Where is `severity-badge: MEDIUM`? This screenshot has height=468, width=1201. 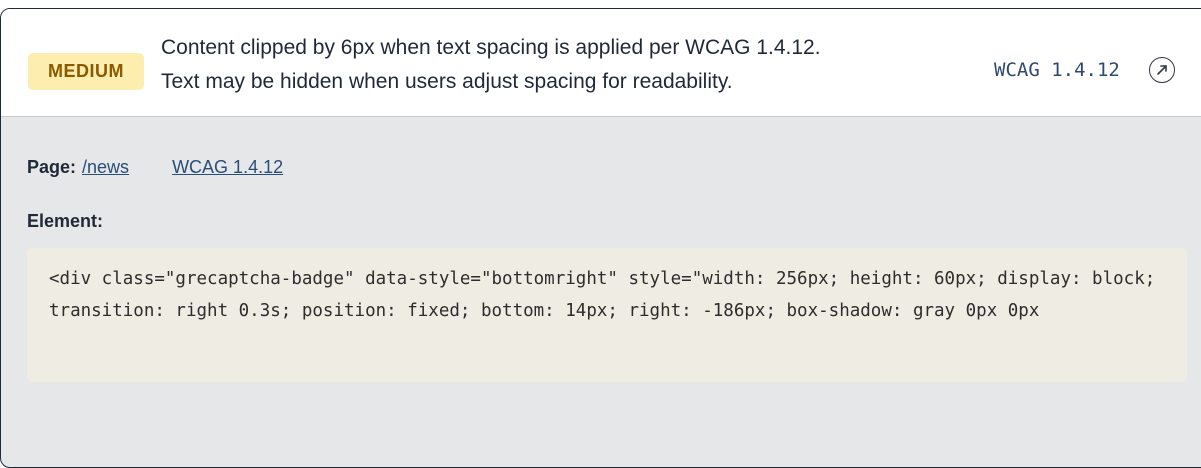 severity-badge: MEDIUM is located at coordinates (86, 71).